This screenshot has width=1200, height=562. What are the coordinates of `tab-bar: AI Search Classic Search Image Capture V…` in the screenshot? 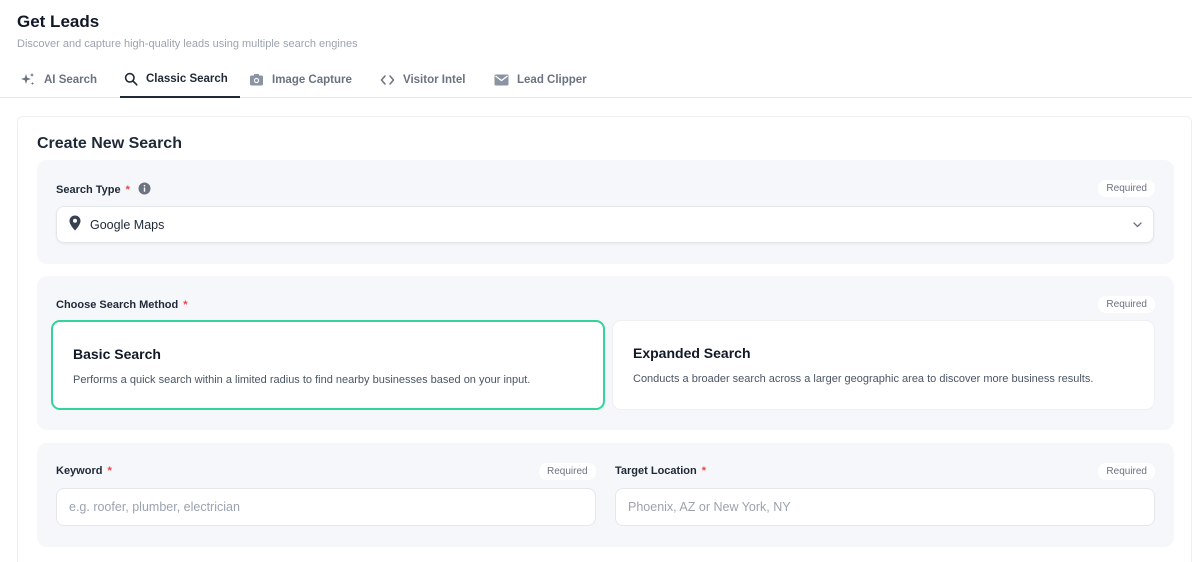 It's located at (596, 80).